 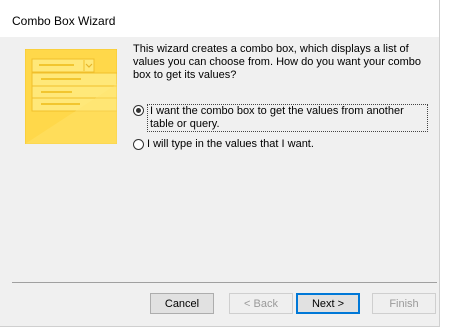 What do you see at coordinates (182, 303) in the screenshot?
I see `cancel-button: Cancel` at bounding box center [182, 303].